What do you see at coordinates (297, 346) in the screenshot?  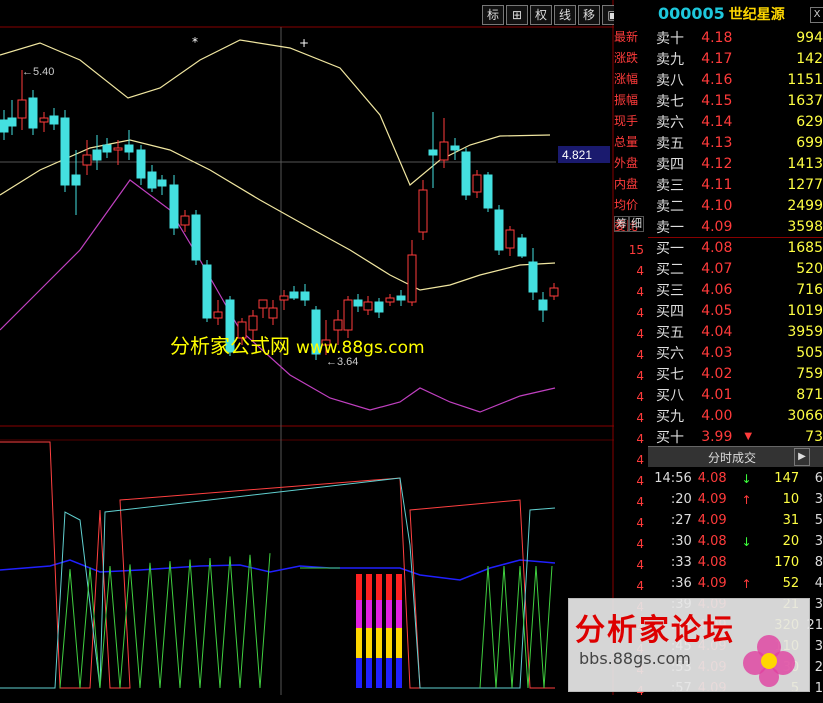 I see `watermark-text: 分析家公式网 www.88gs.com` at bounding box center [297, 346].